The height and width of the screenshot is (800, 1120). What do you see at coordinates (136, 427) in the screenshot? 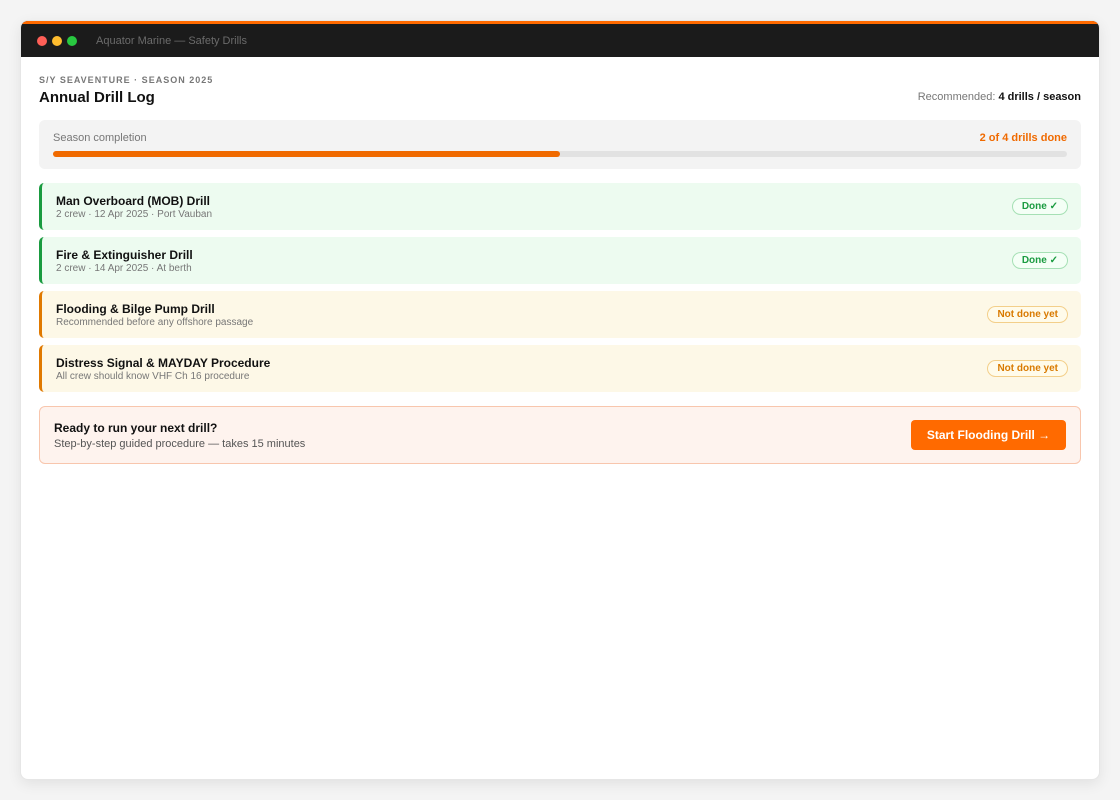
I see `cta-title: Ready to run your next drill?` at bounding box center [136, 427].